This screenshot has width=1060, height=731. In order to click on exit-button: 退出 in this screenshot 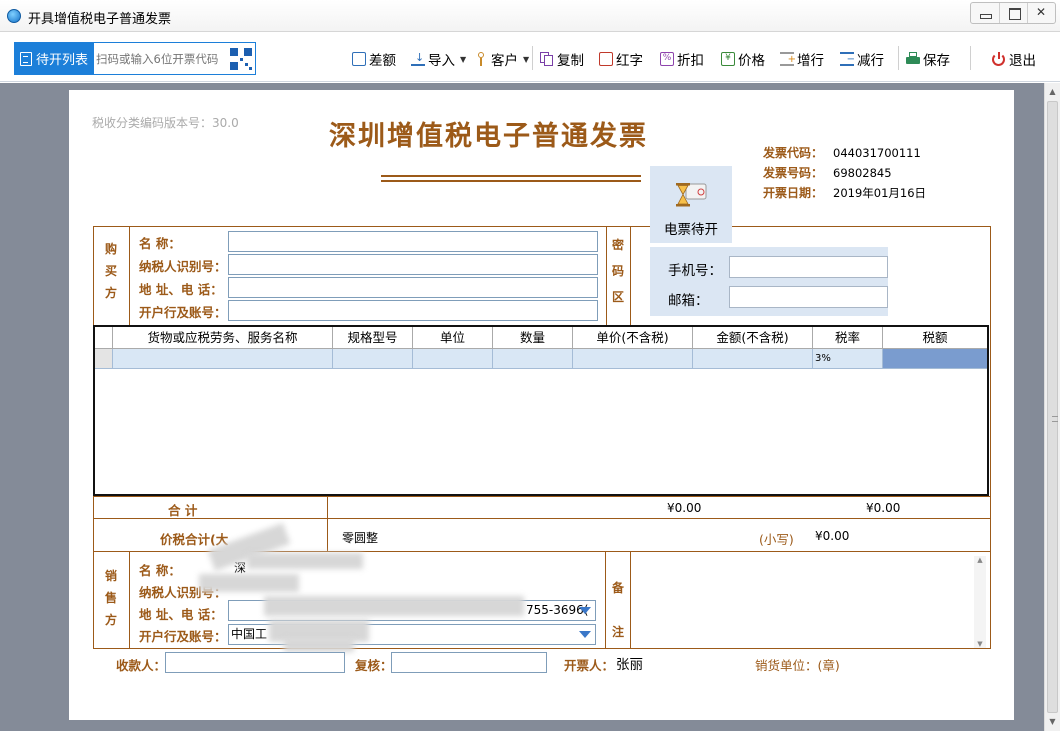, I will do `click(1014, 59)`.